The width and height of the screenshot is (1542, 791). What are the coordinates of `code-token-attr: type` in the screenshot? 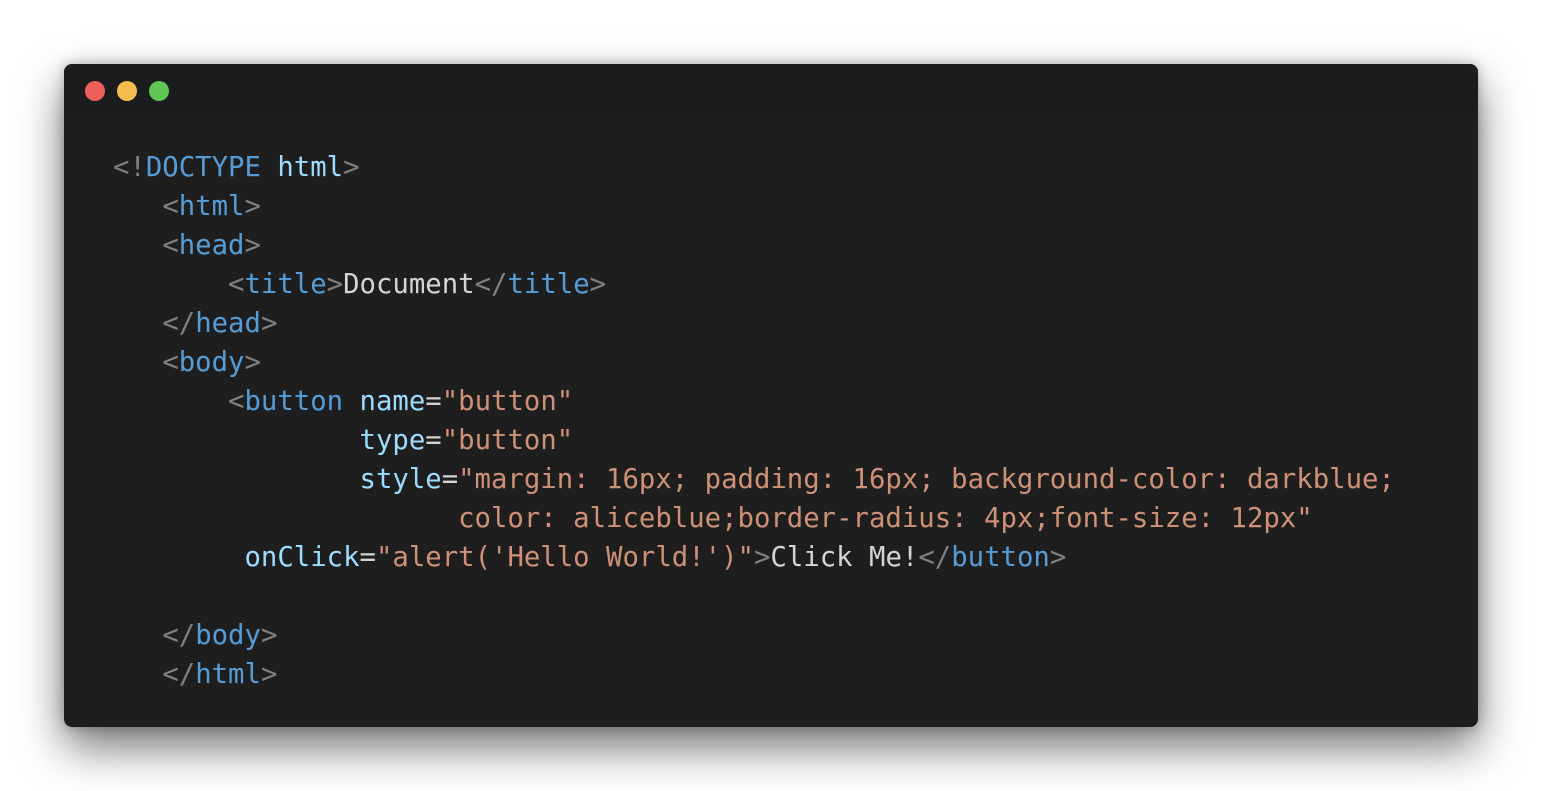 It's located at (392, 440).